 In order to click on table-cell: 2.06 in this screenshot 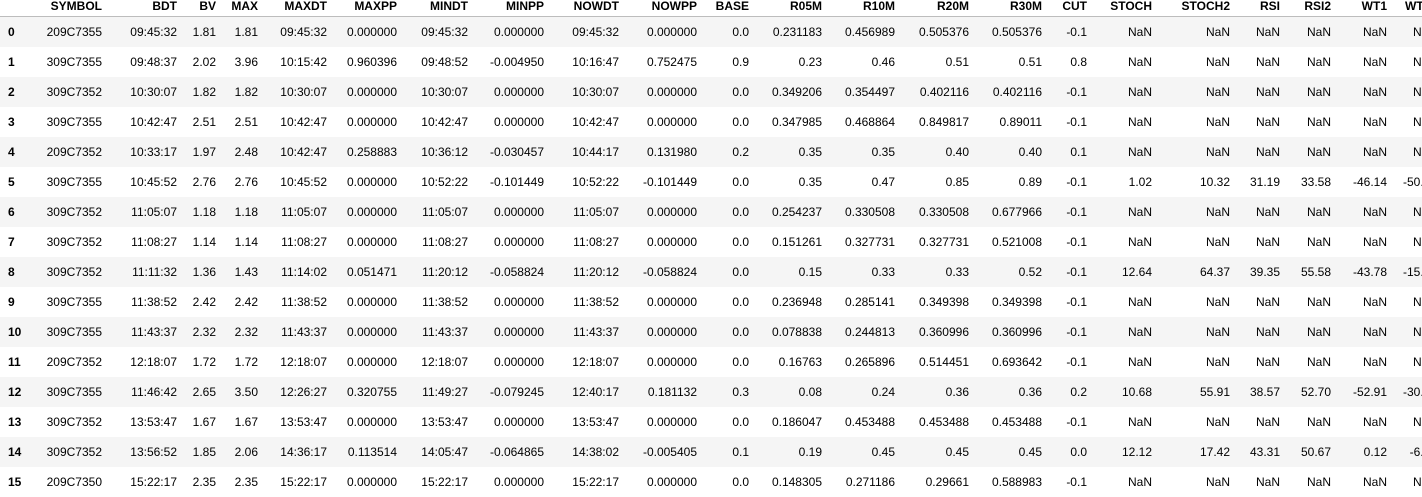, I will do `click(246, 451)`.